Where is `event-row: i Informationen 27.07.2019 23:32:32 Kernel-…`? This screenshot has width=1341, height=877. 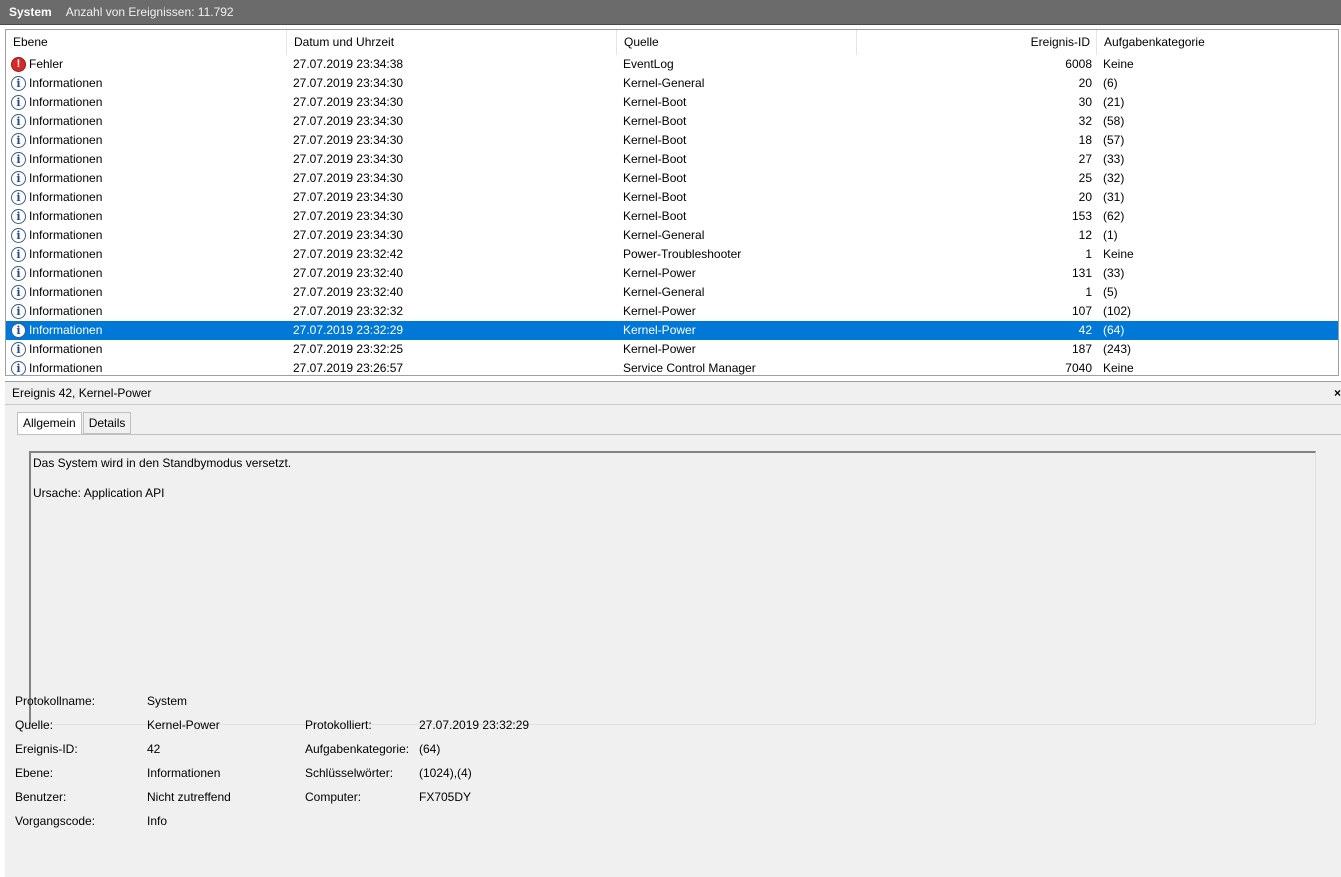
event-row: i Informationen 27.07.2019 23:32:32 Kernel-… is located at coordinates (672, 311).